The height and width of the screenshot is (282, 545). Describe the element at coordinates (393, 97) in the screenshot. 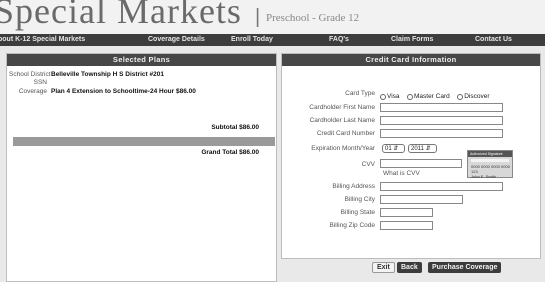

I see `visa-option-label: Visa` at that location.